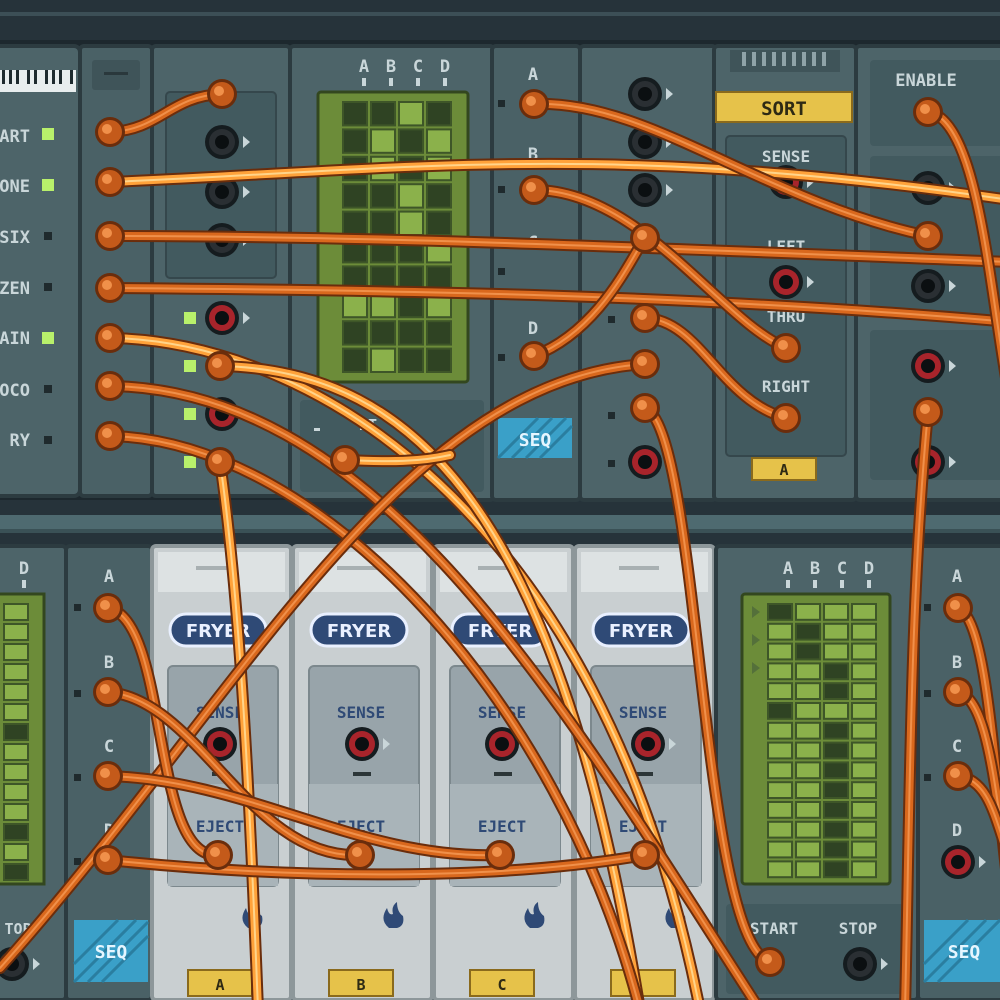 The height and width of the screenshot is (1000, 1000). Describe the element at coordinates (397, 458) in the screenshot. I see `patch-cable` at that location.